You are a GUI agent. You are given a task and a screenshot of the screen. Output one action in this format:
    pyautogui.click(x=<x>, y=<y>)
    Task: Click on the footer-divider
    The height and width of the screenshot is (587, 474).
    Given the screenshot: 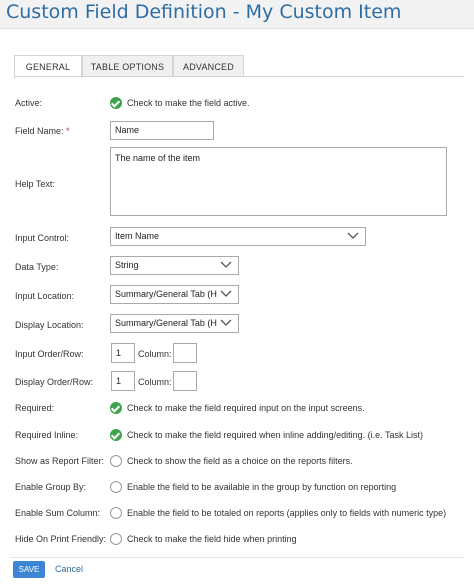 What is the action you would take?
    pyautogui.click(x=237, y=557)
    